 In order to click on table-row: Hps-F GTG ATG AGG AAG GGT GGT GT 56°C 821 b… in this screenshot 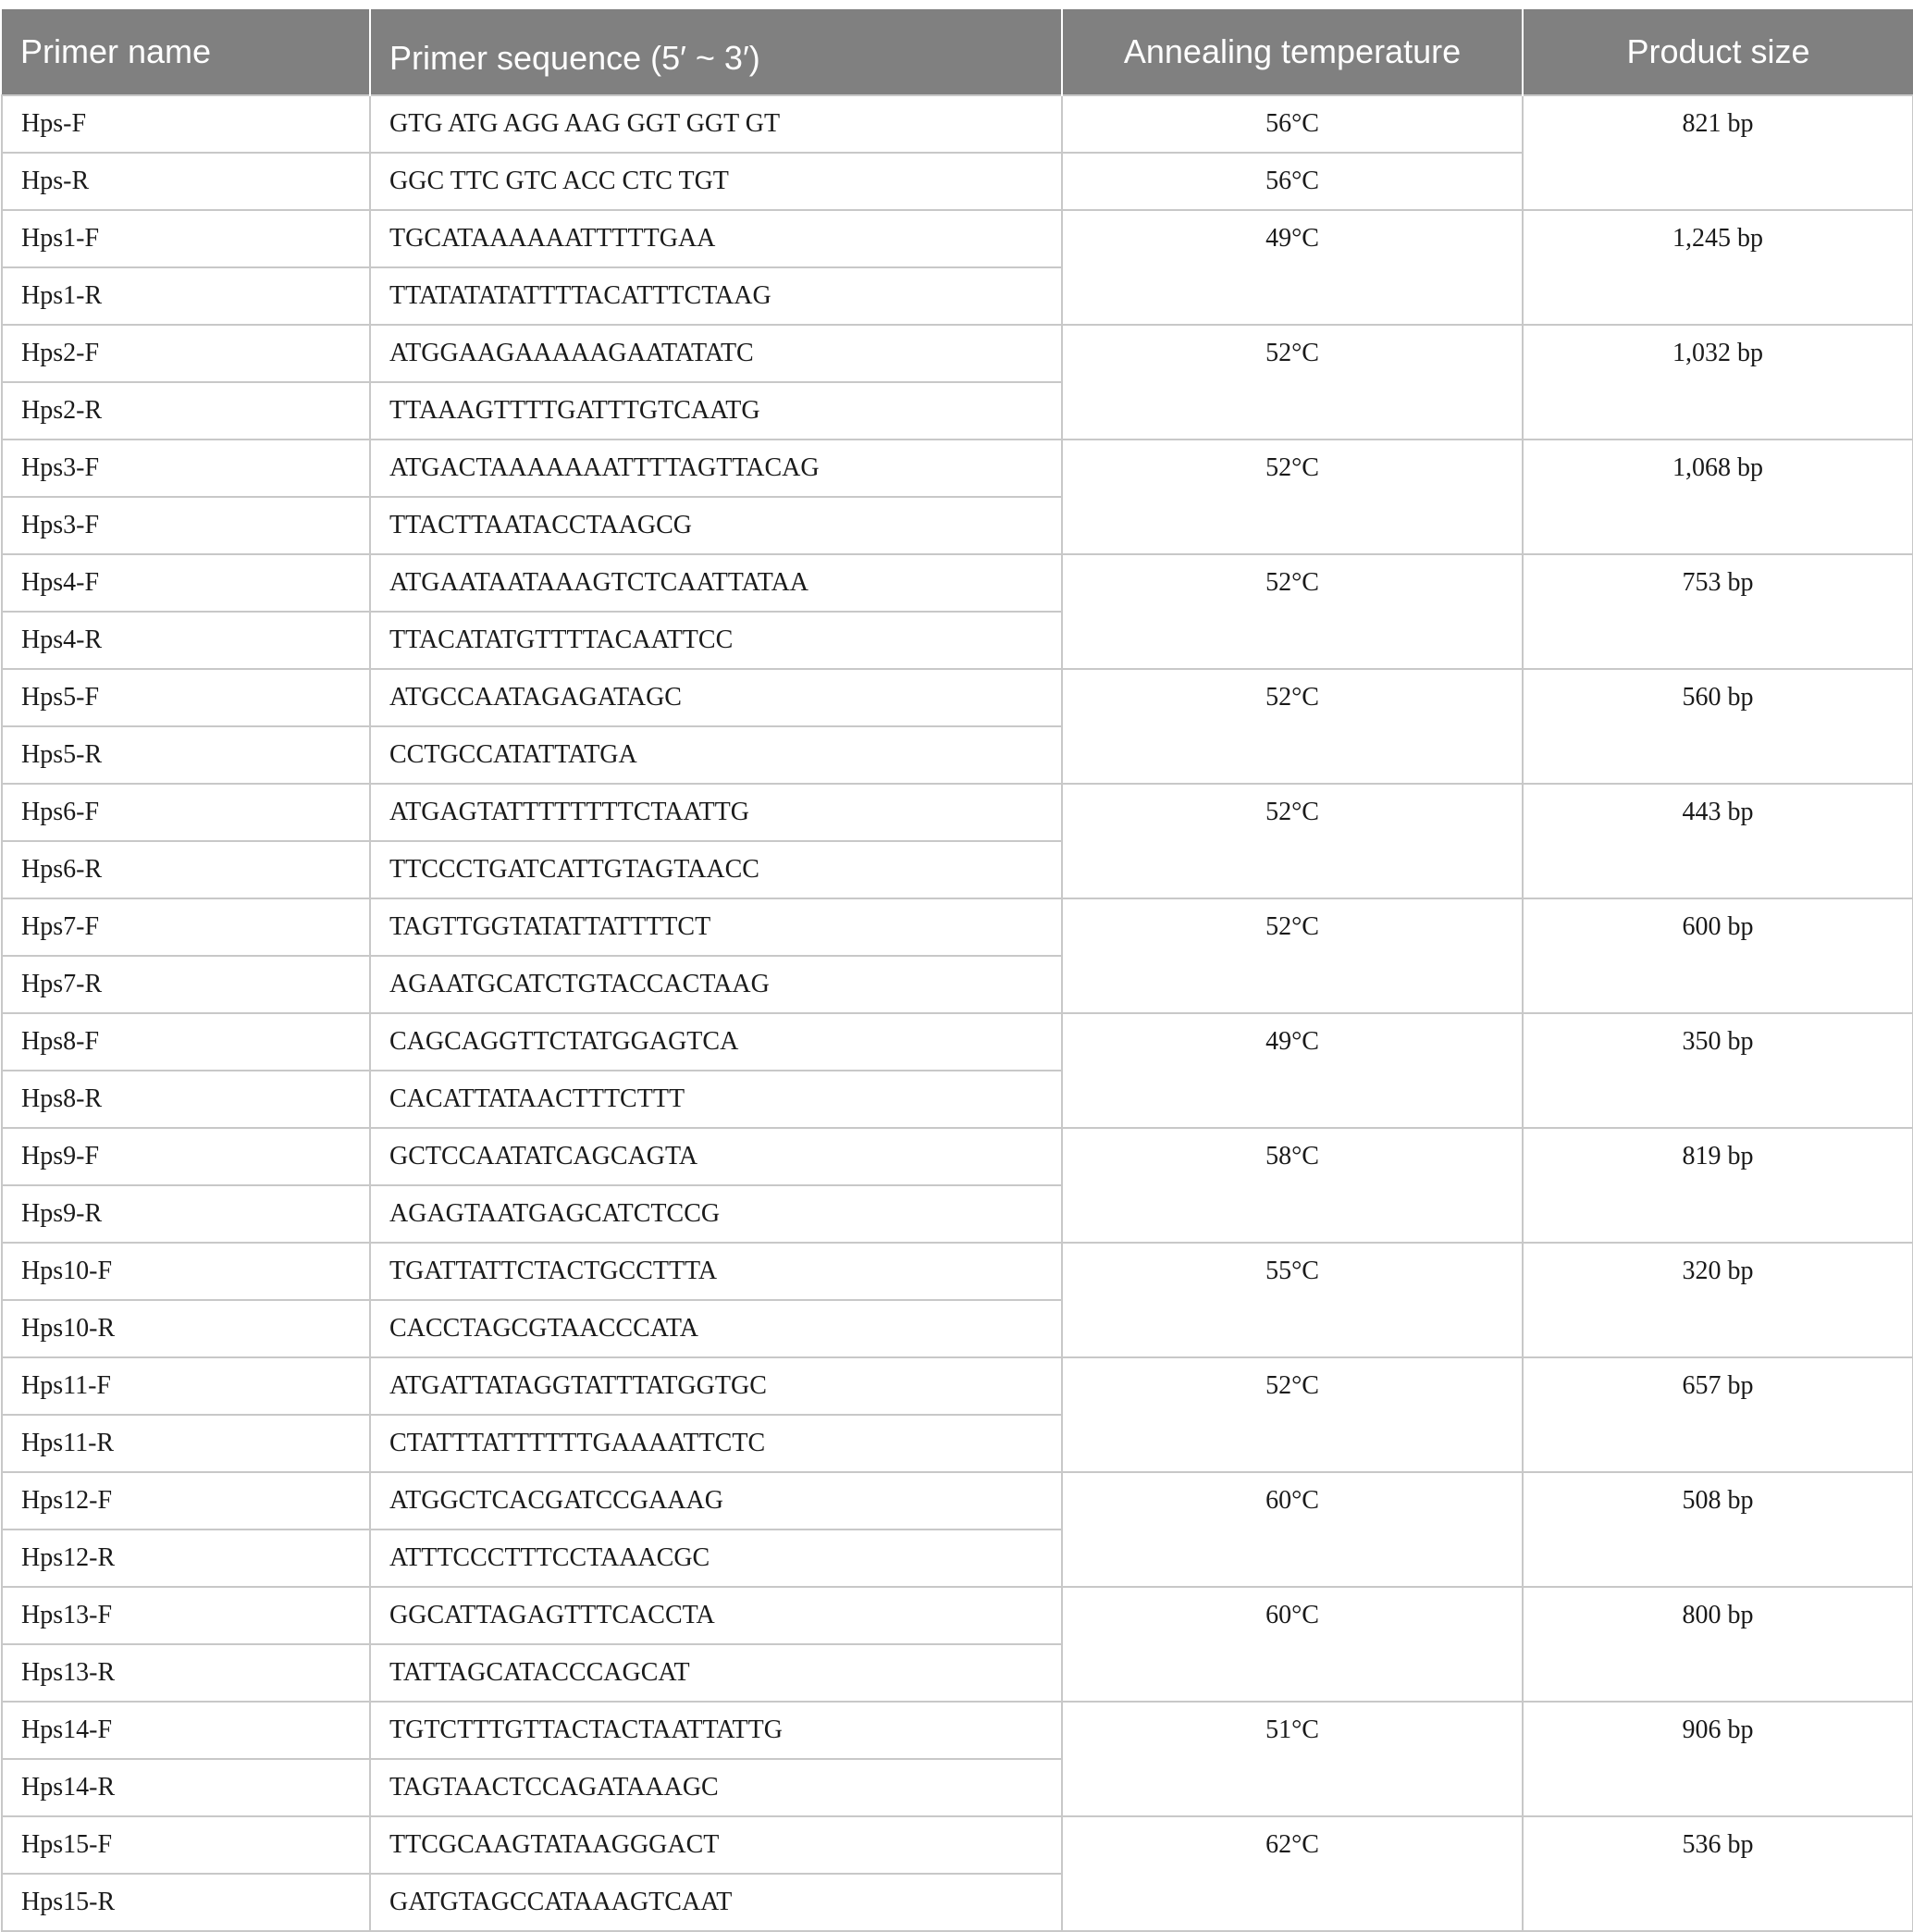, I will do `click(957, 152)`.